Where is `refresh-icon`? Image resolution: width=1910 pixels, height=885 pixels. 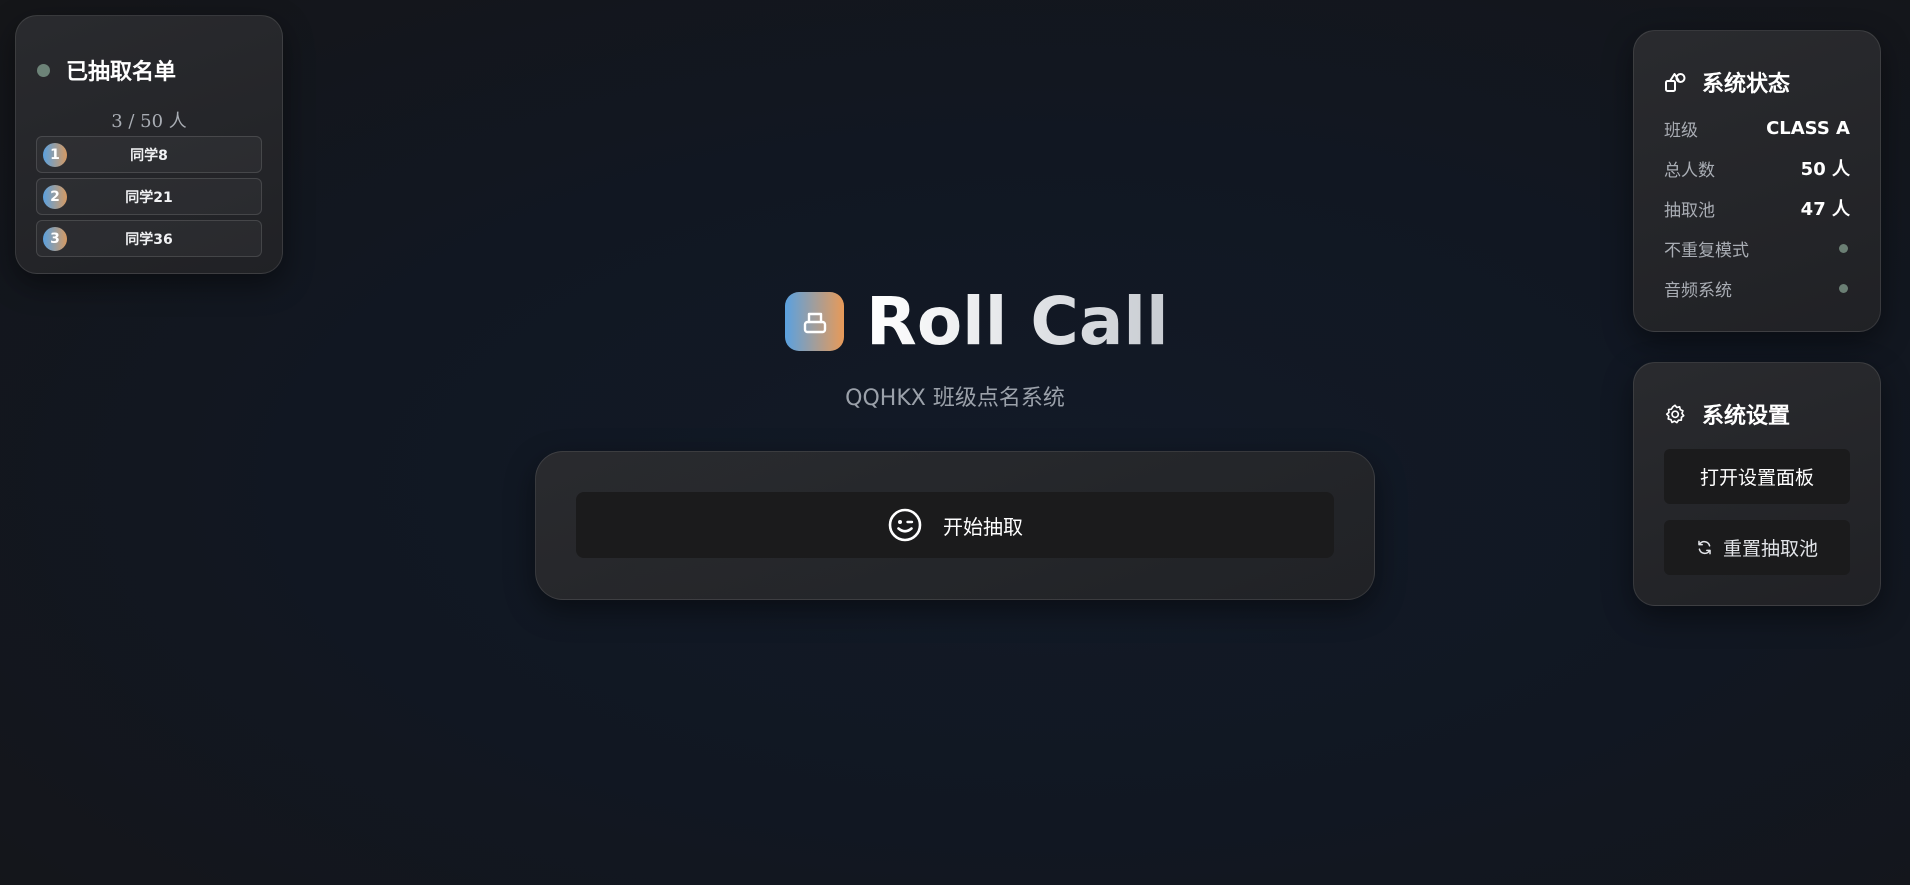 refresh-icon is located at coordinates (1704, 547).